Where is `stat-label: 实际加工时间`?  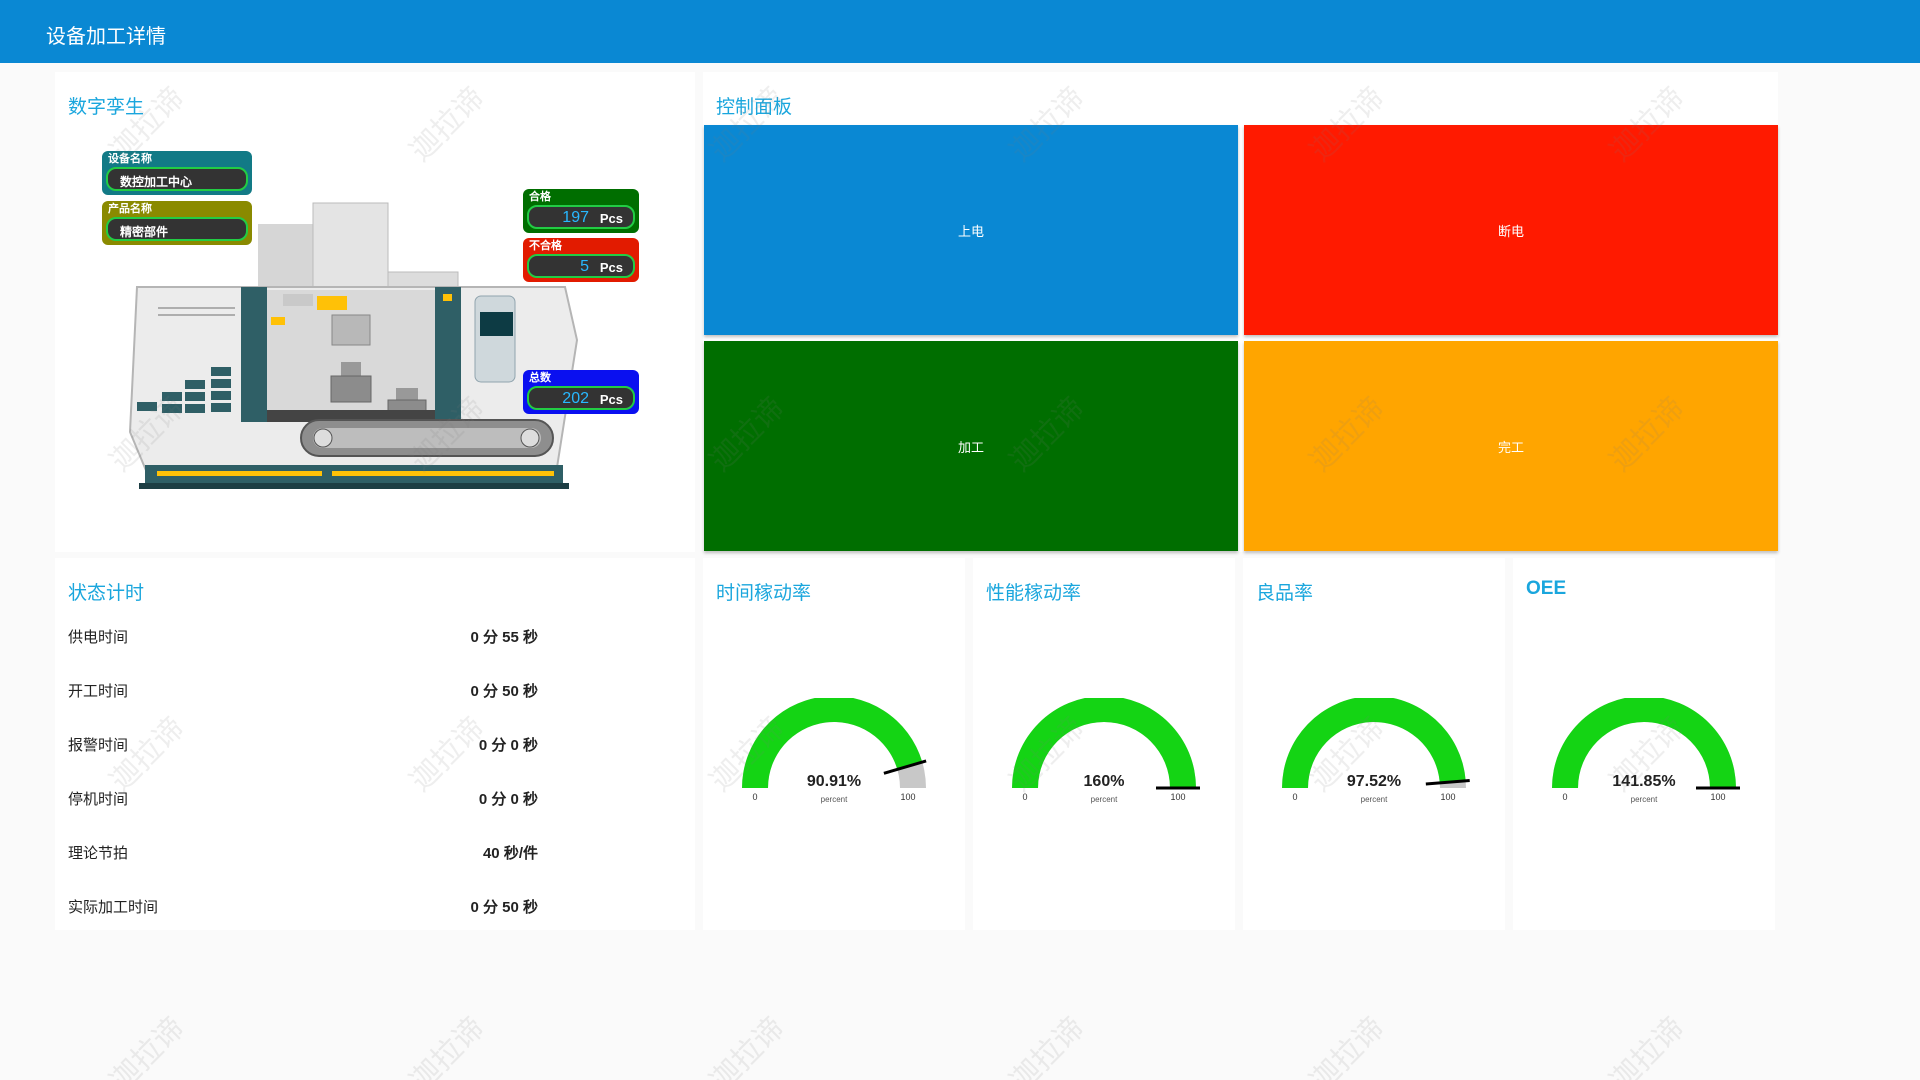
stat-label: 实际加工时间 is located at coordinates (113, 907).